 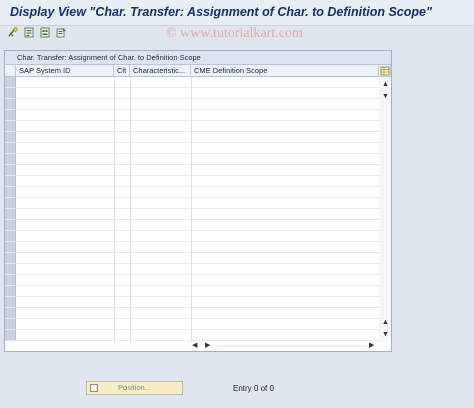 What do you see at coordinates (285, 71) in the screenshot?
I see `column-header-cme-definition-scope: CME Definition Scope` at bounding box center [285, 71].